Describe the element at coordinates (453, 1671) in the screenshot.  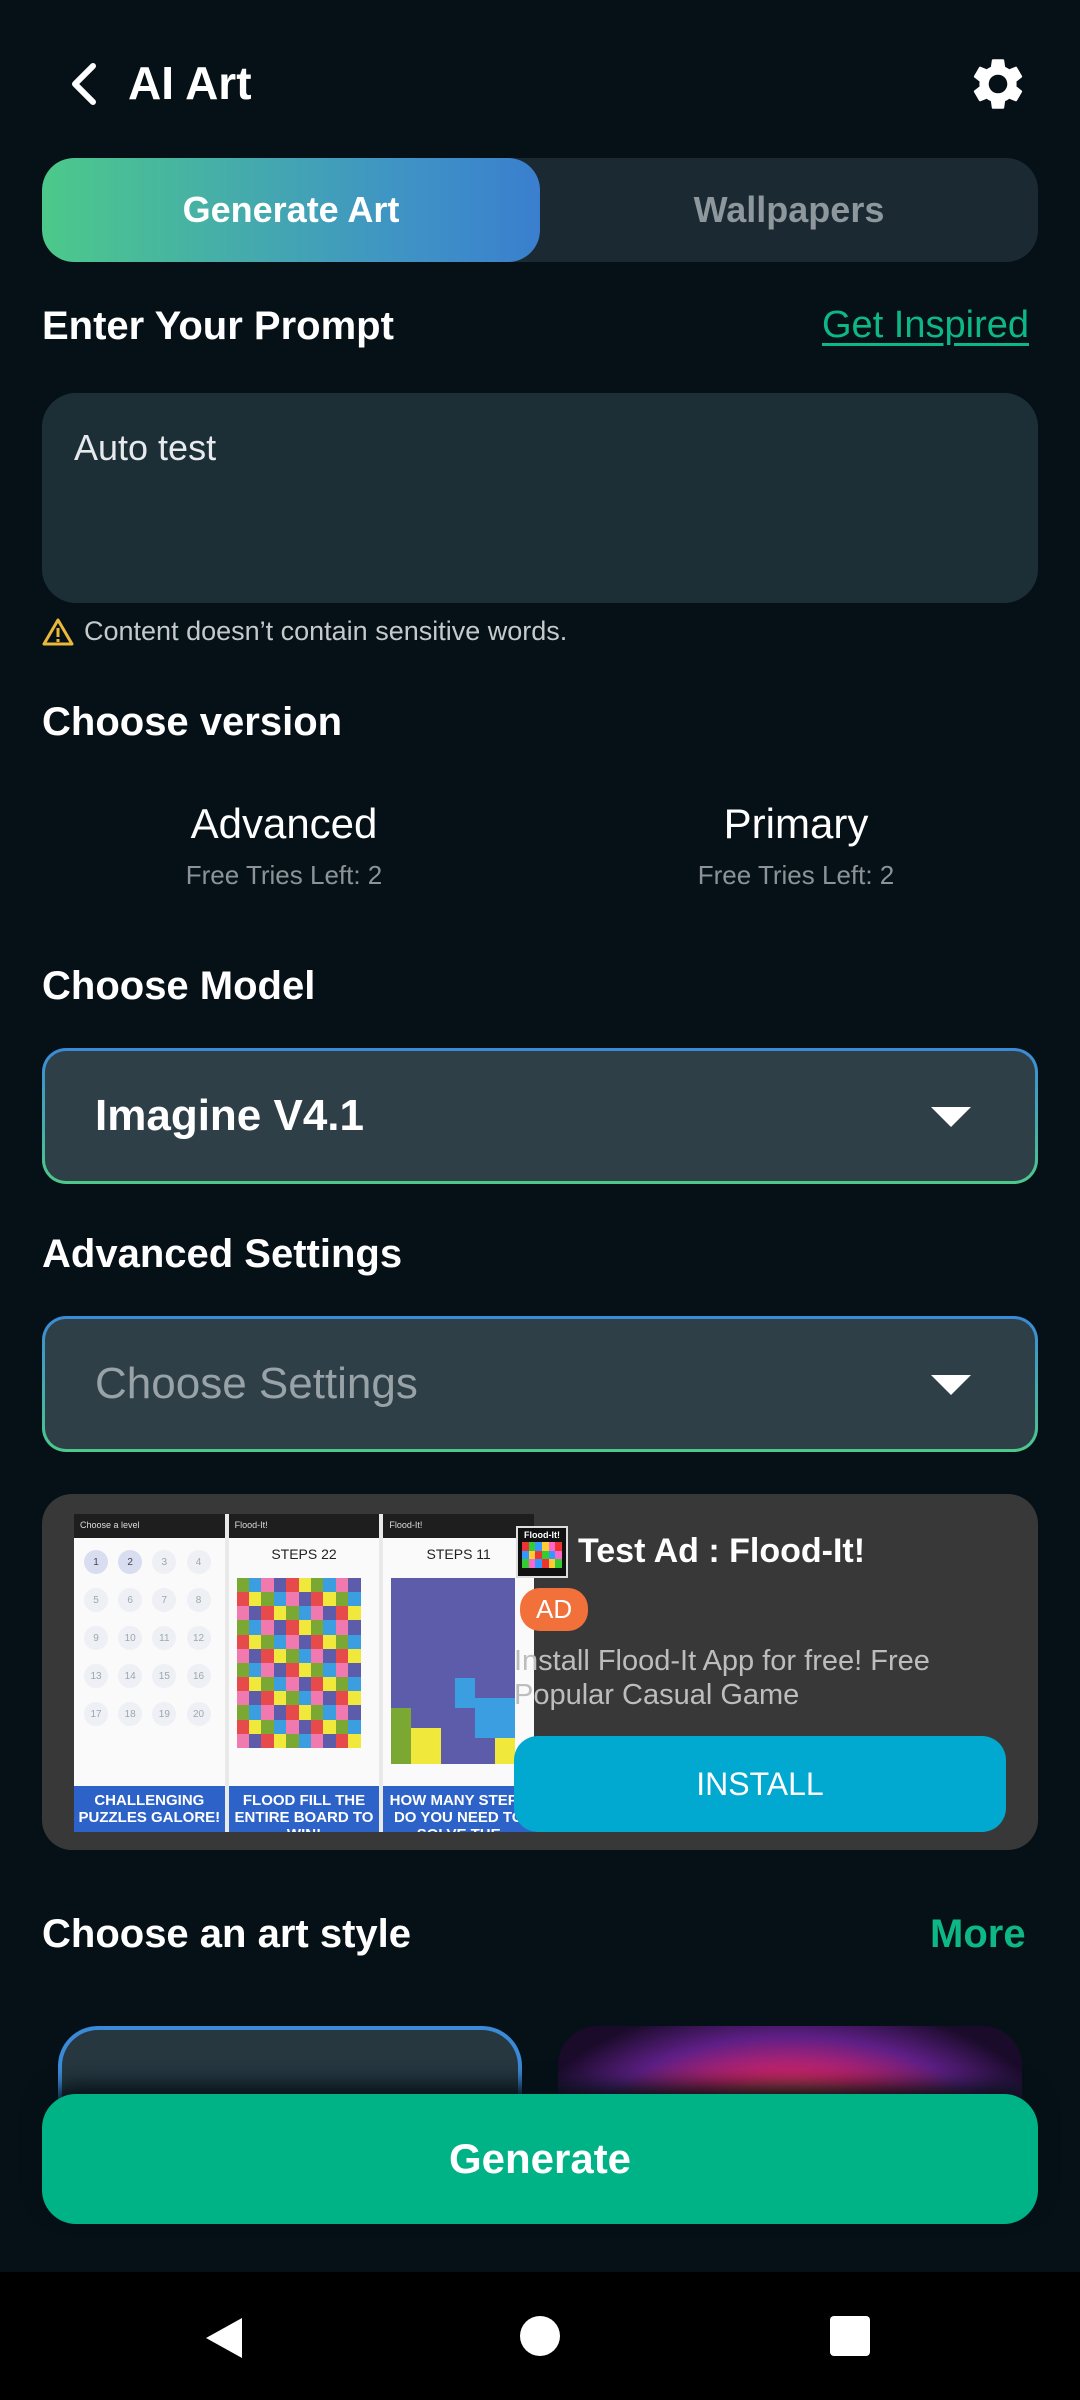
I see `flood-field` at that location.